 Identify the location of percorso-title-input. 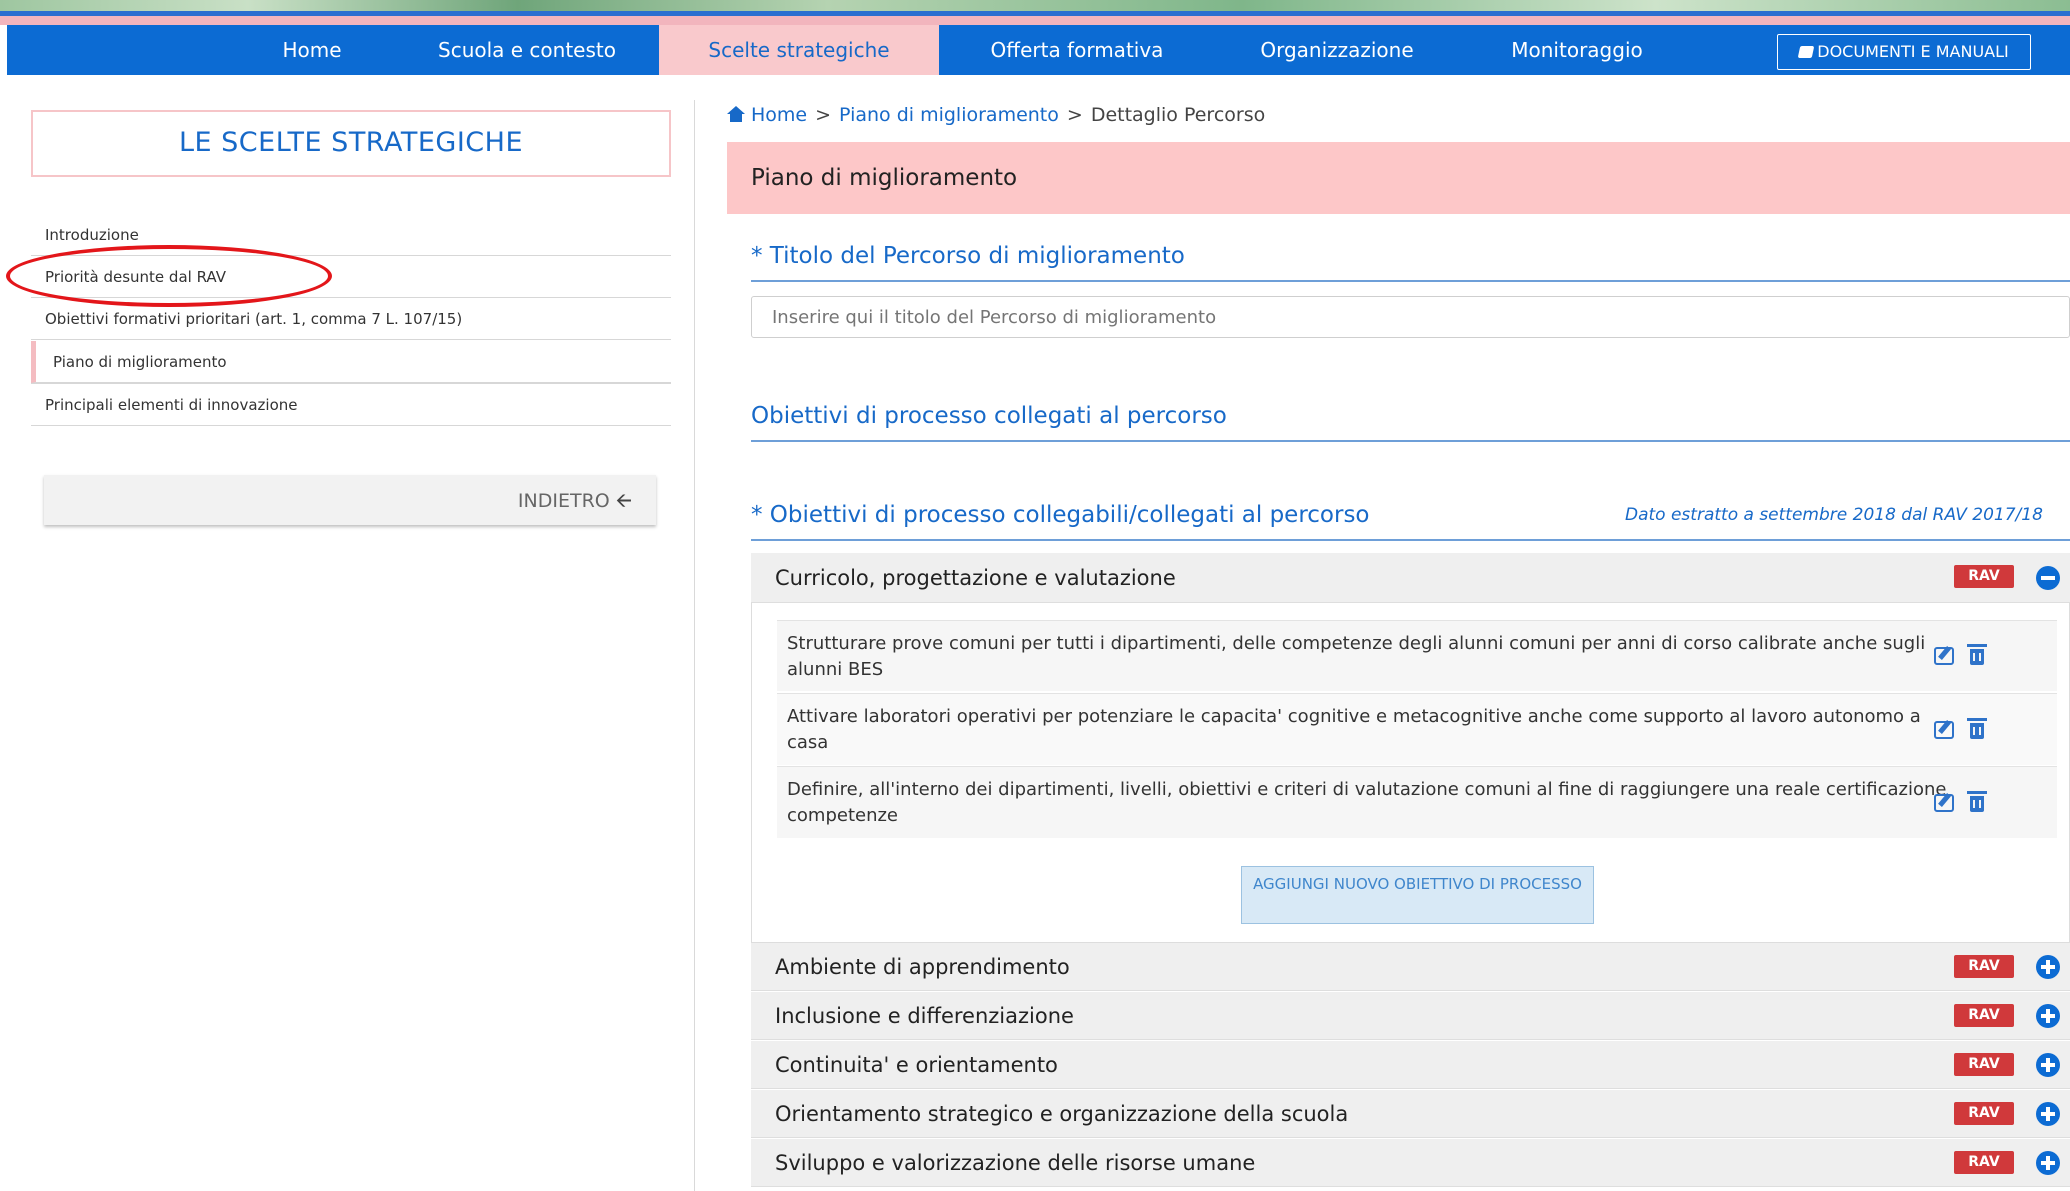
(1410, 317).